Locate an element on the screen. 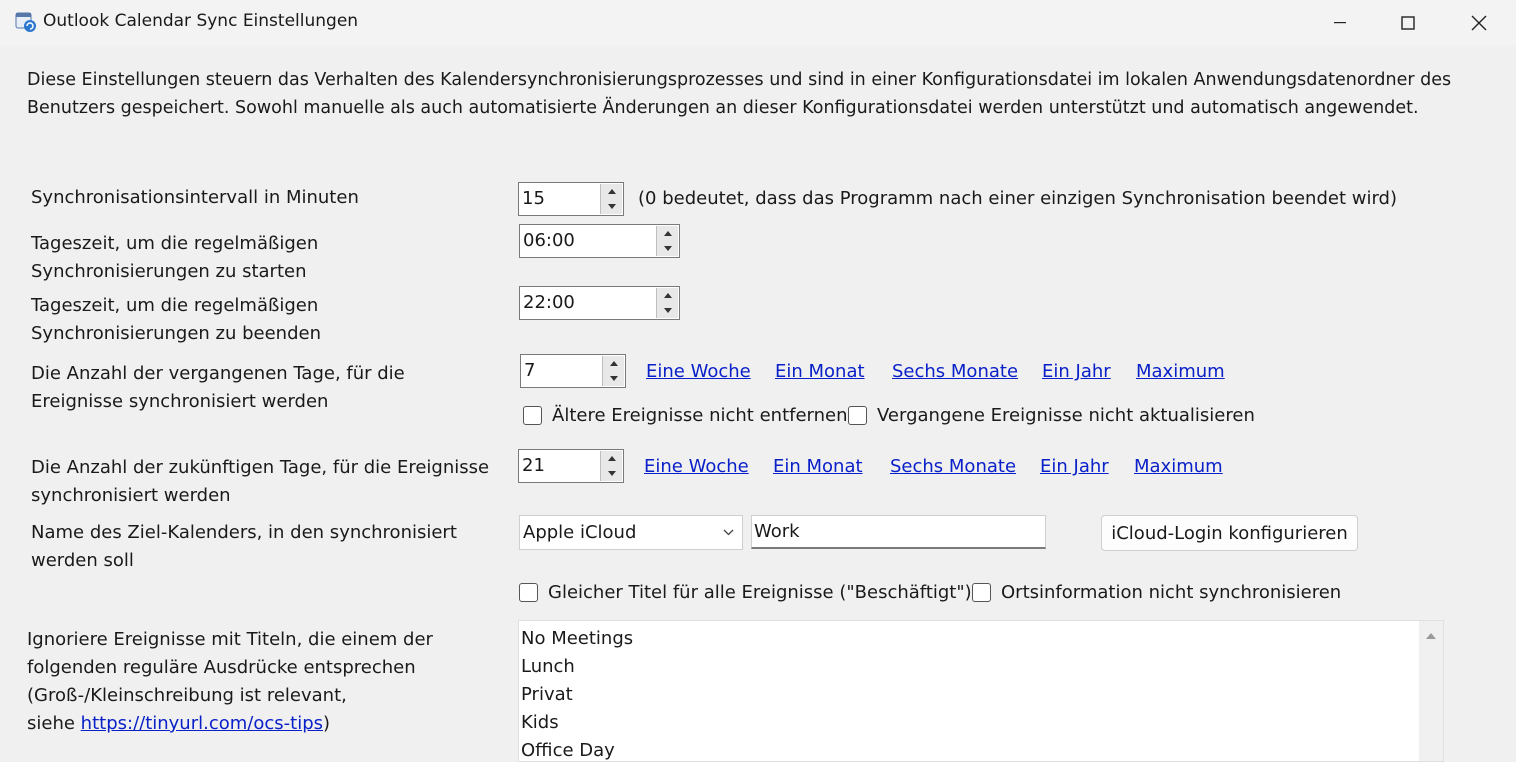 The height and width of the screenshot is (762, 1516). minimize-icon is located at coordinates (1340, 23).